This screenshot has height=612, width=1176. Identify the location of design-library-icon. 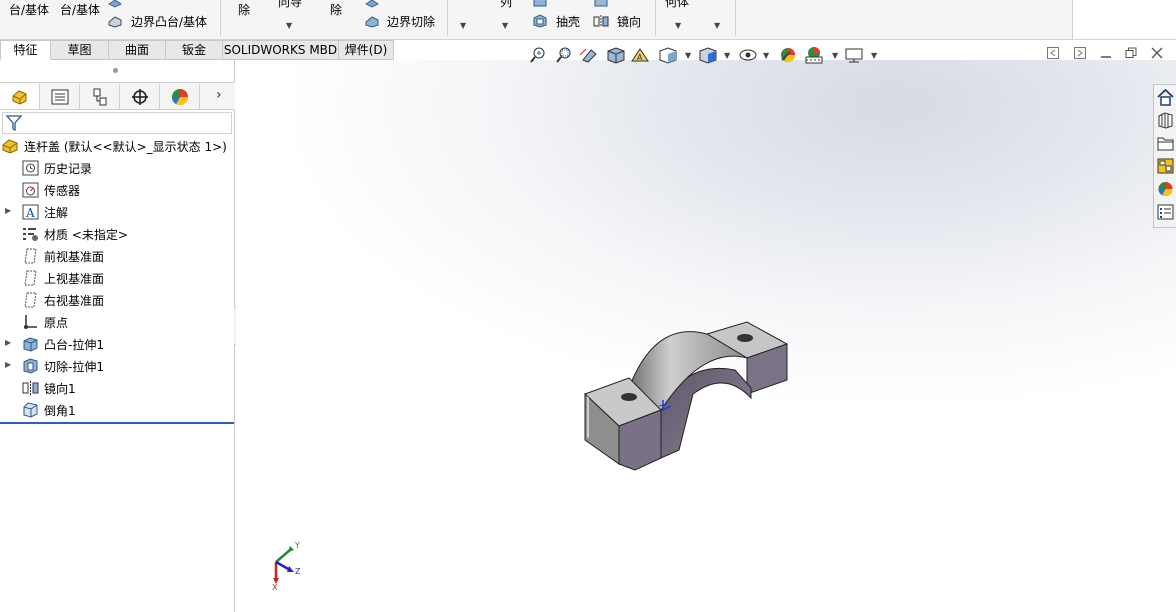
(1165, 120).